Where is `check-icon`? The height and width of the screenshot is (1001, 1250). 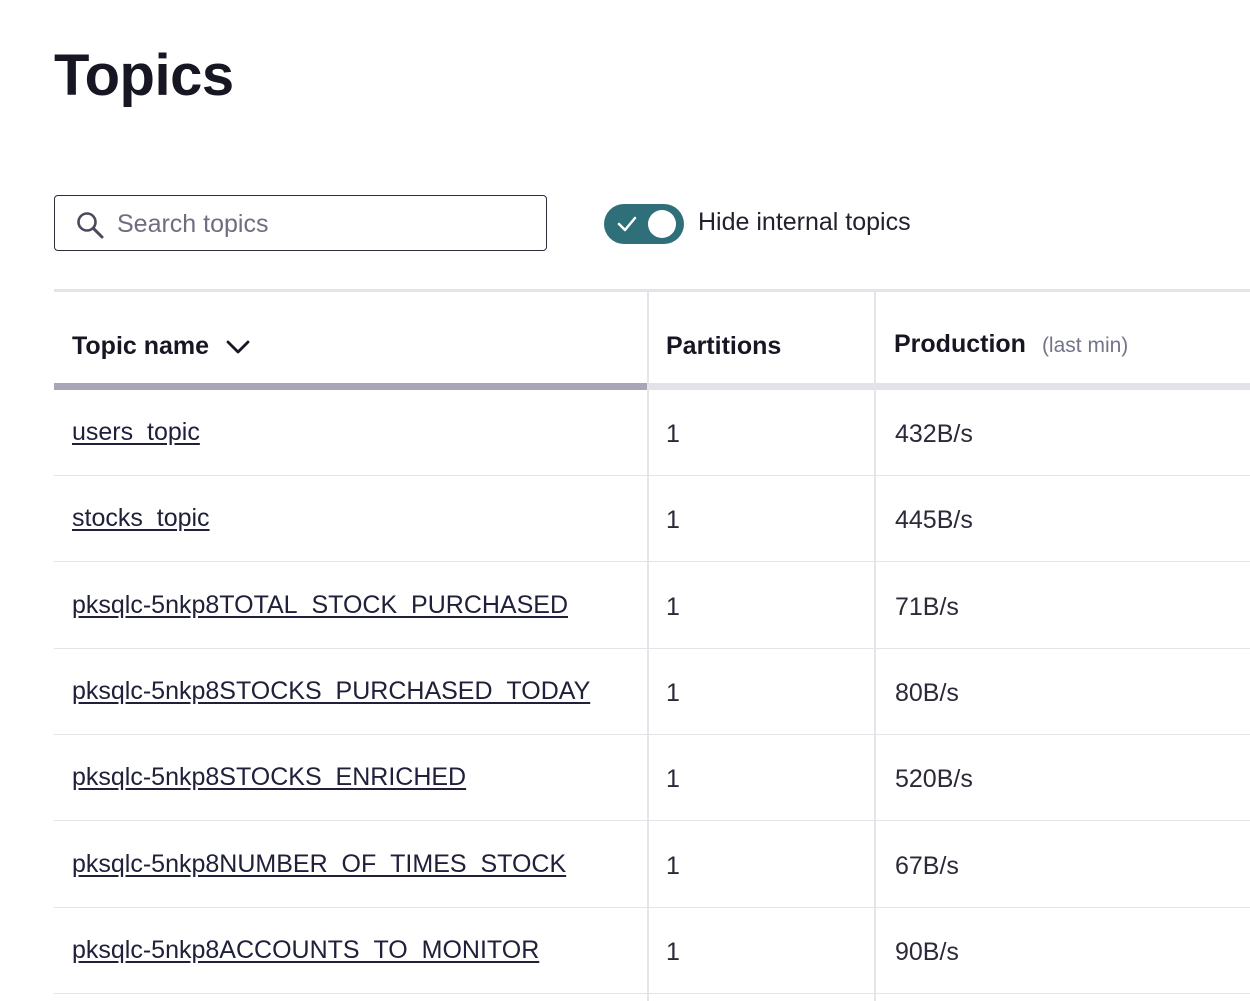
check-icon is located at coordinates (627, 224).